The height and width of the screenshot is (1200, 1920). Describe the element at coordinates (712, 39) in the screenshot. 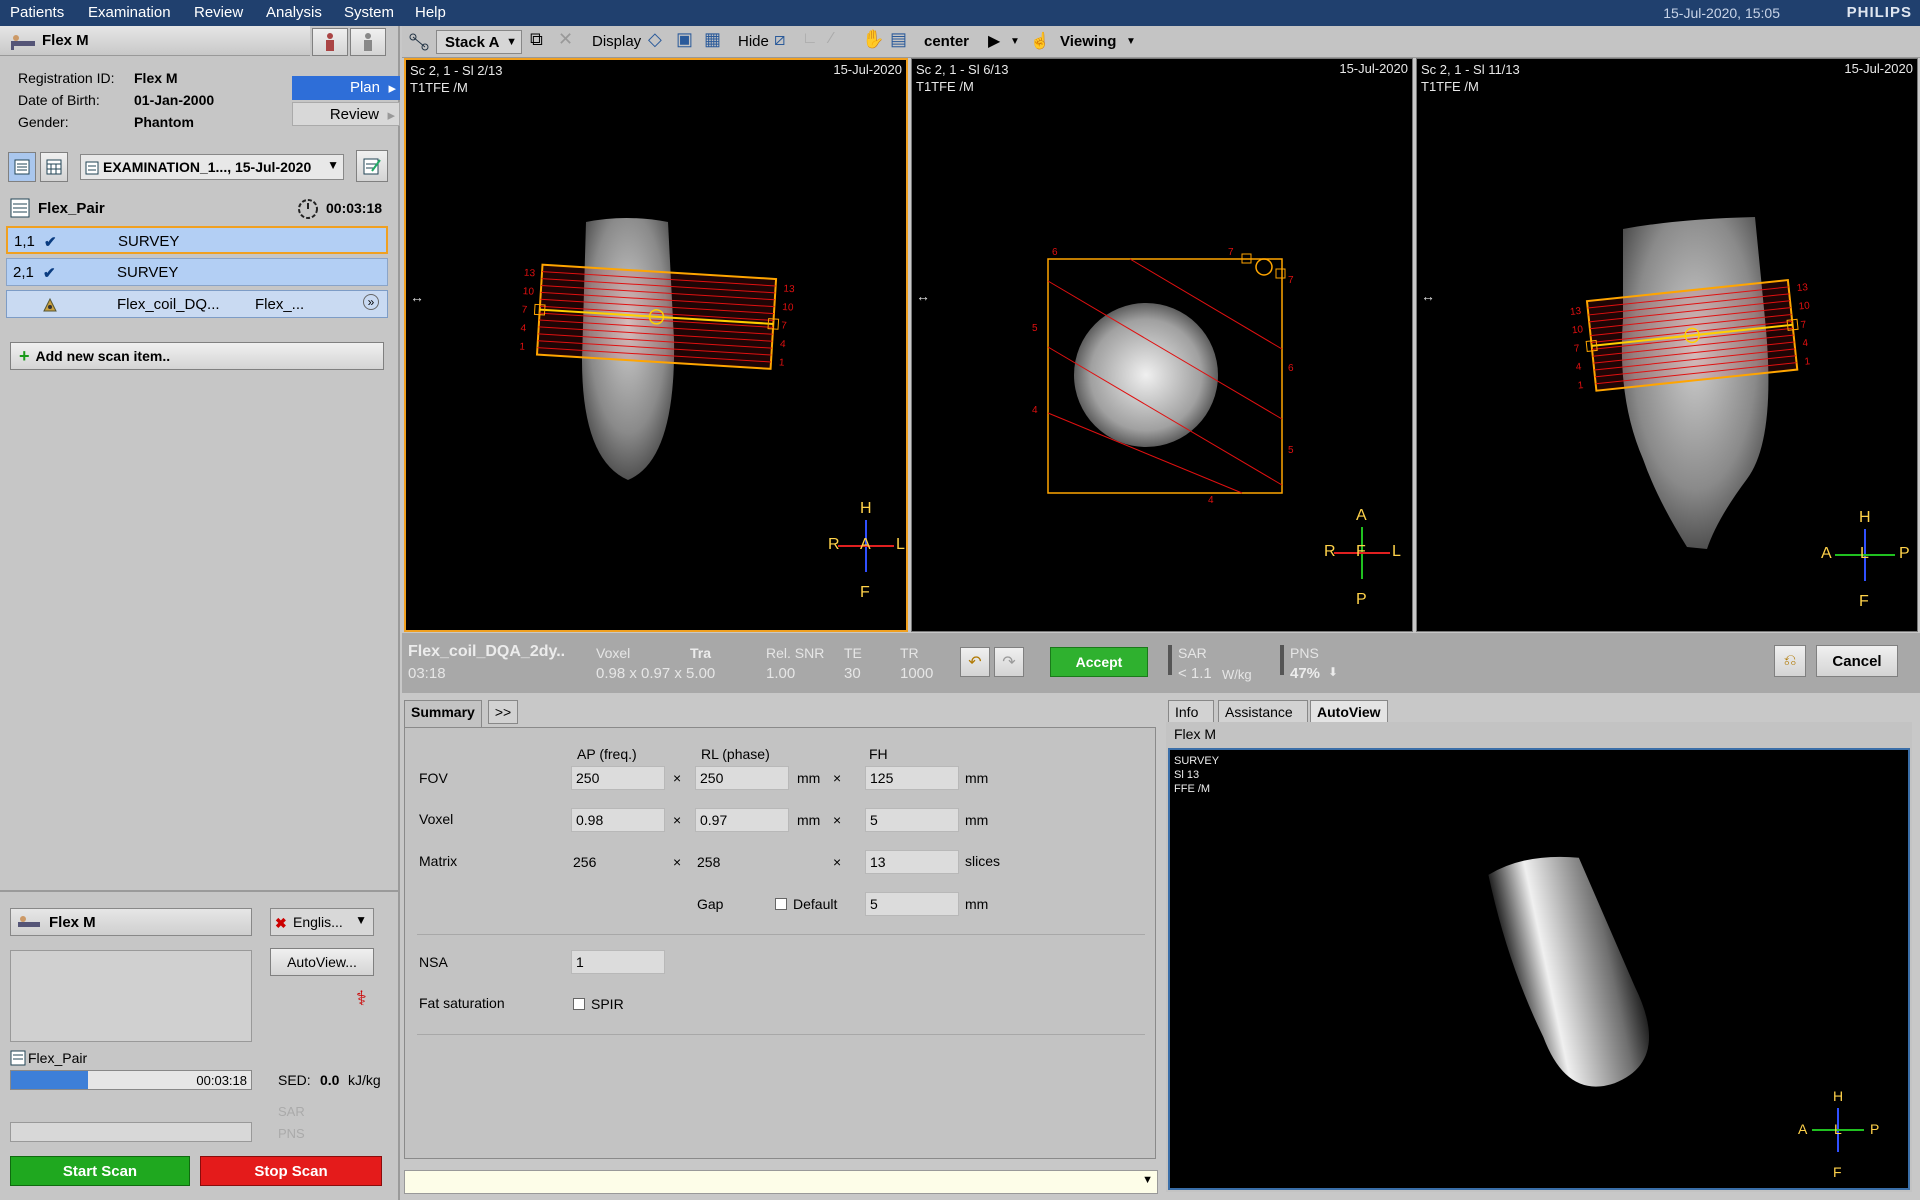

I see `grid-view-icon: ▦` at that location.